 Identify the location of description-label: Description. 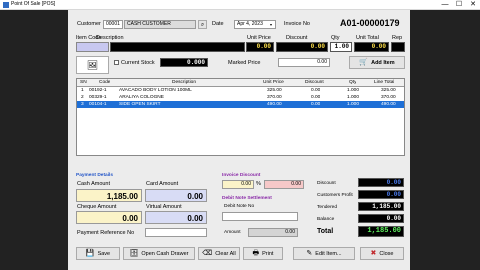
(110, 38).